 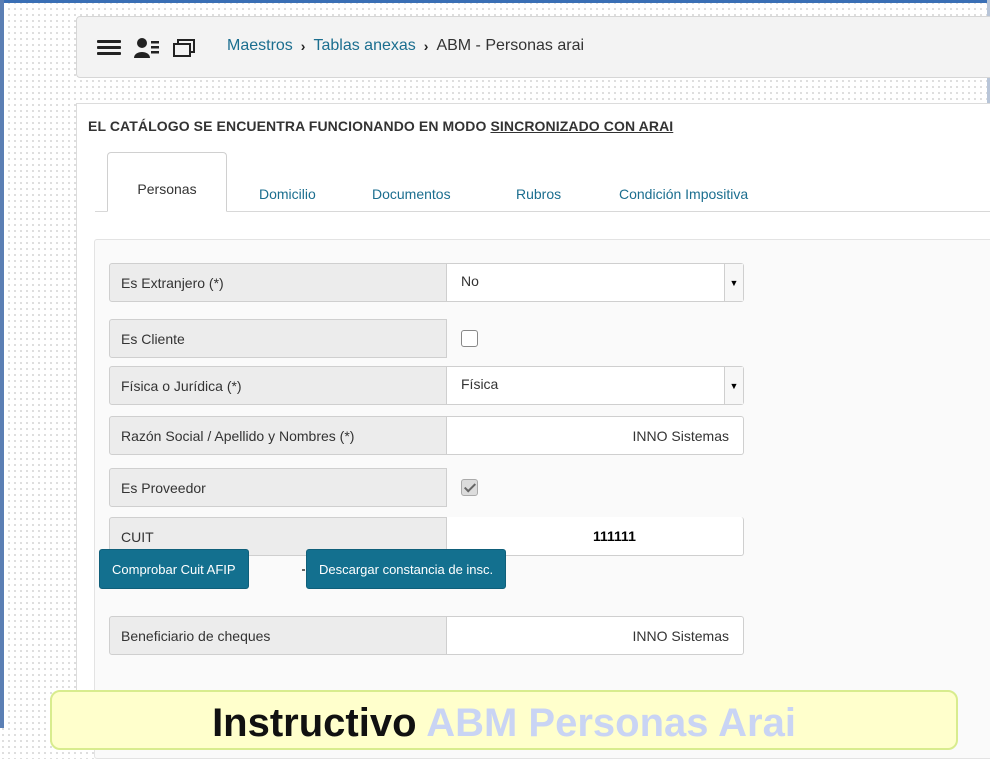 I want to click on descargar-constancia-button: Descargar constancia de insc., so click(x=406, y=569).